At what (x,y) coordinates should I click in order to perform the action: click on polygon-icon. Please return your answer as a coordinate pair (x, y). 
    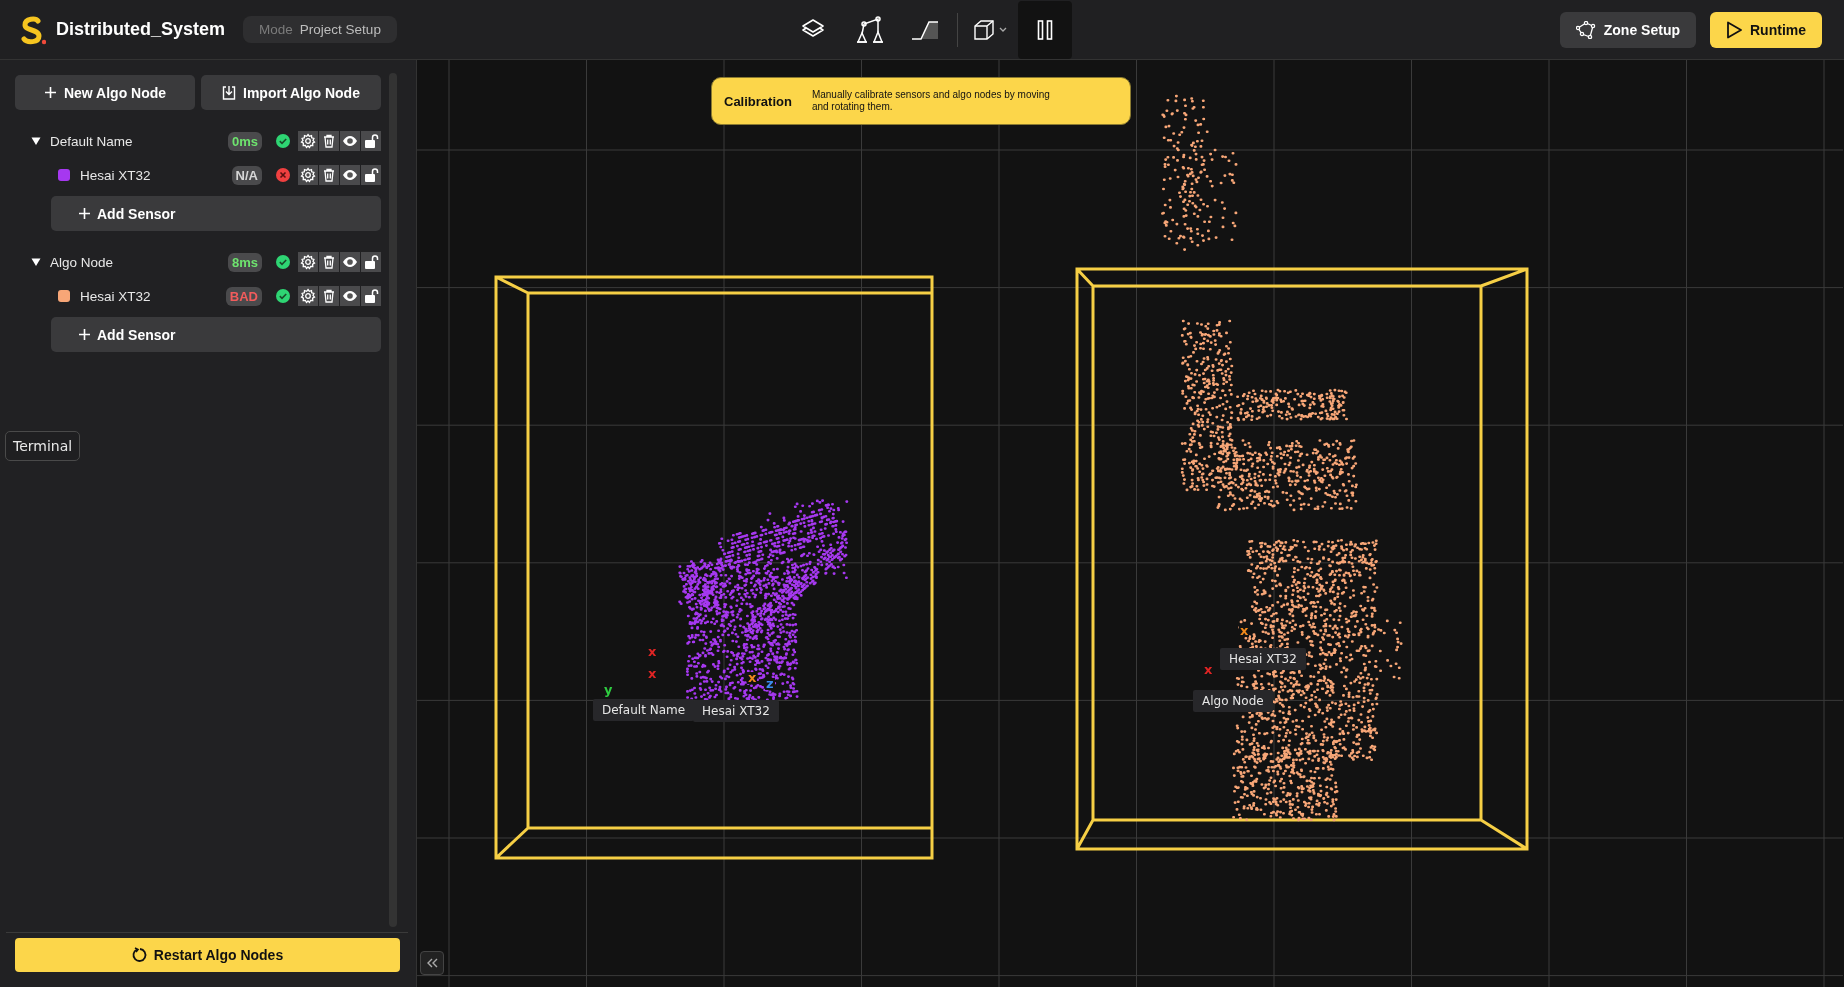
    Looking at the image, I should click on (1585, 29).